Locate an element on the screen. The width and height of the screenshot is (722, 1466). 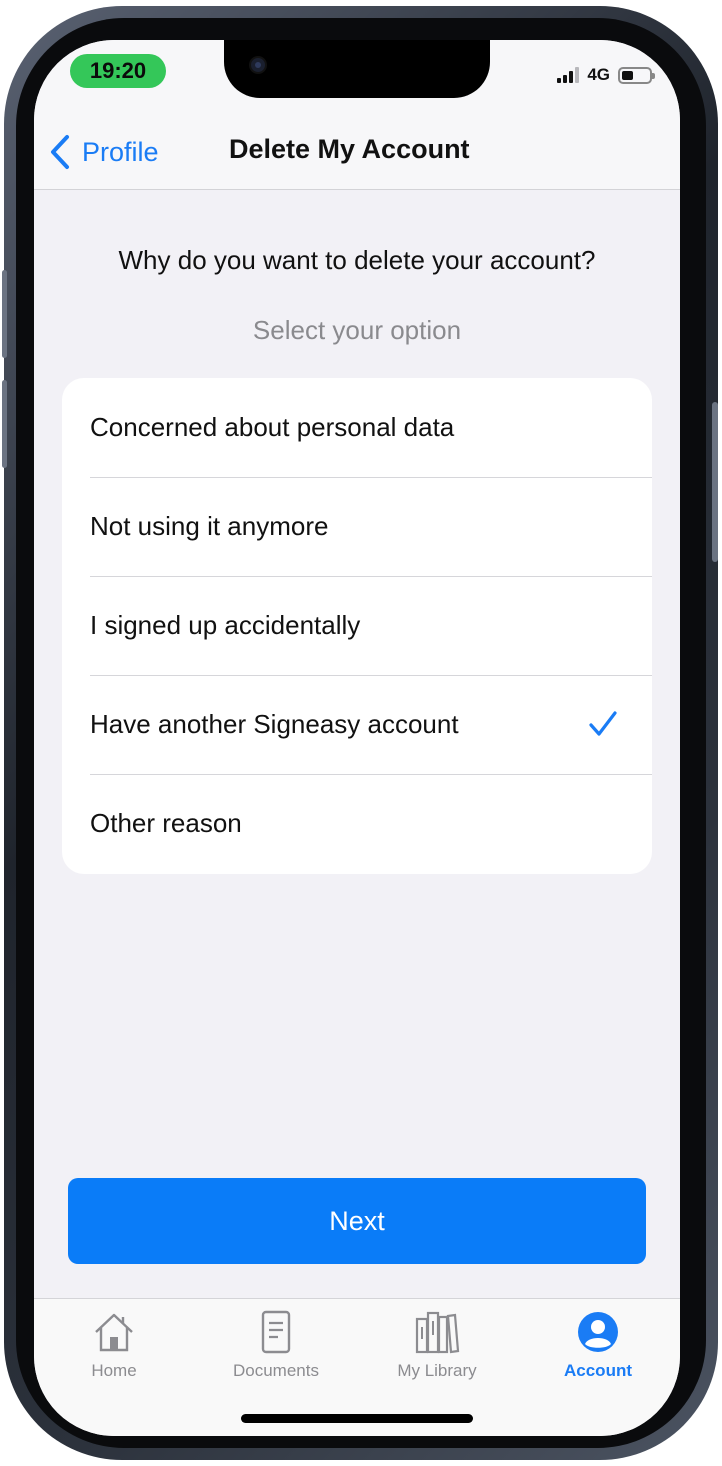
reason-option-personal-data: Concerned about personal data is located at coordinates (357, 427).